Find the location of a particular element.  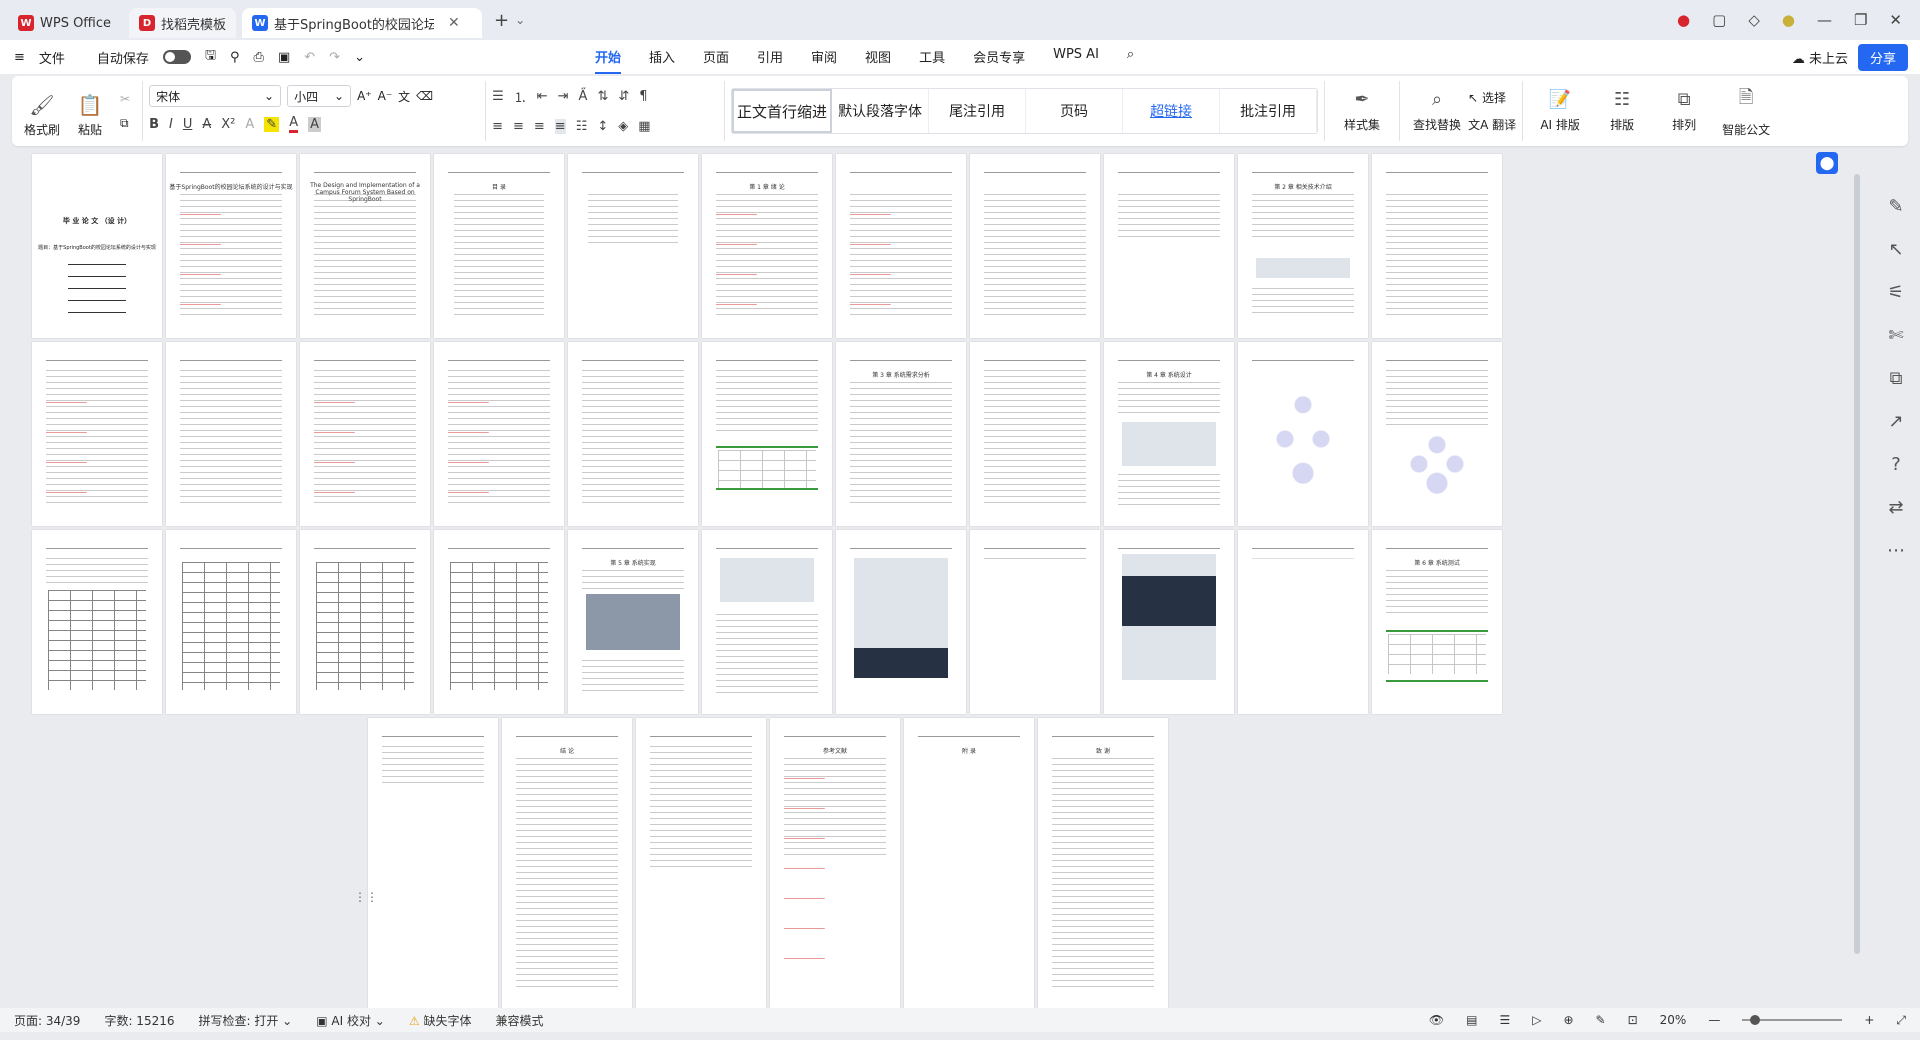

zoom-level: 20% is located at coordinates (1673, 1020).